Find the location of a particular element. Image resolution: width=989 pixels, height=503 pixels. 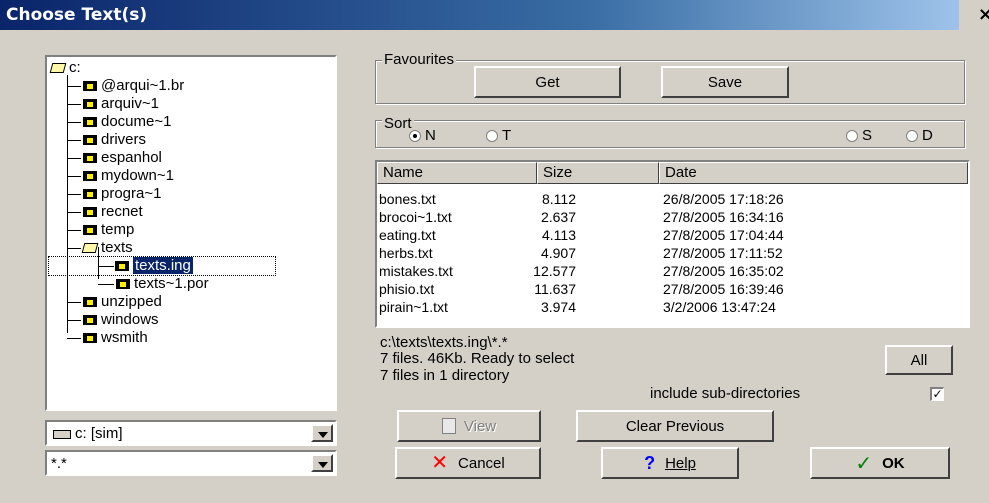

tree-item: windows is located at coordinates (113, 320).